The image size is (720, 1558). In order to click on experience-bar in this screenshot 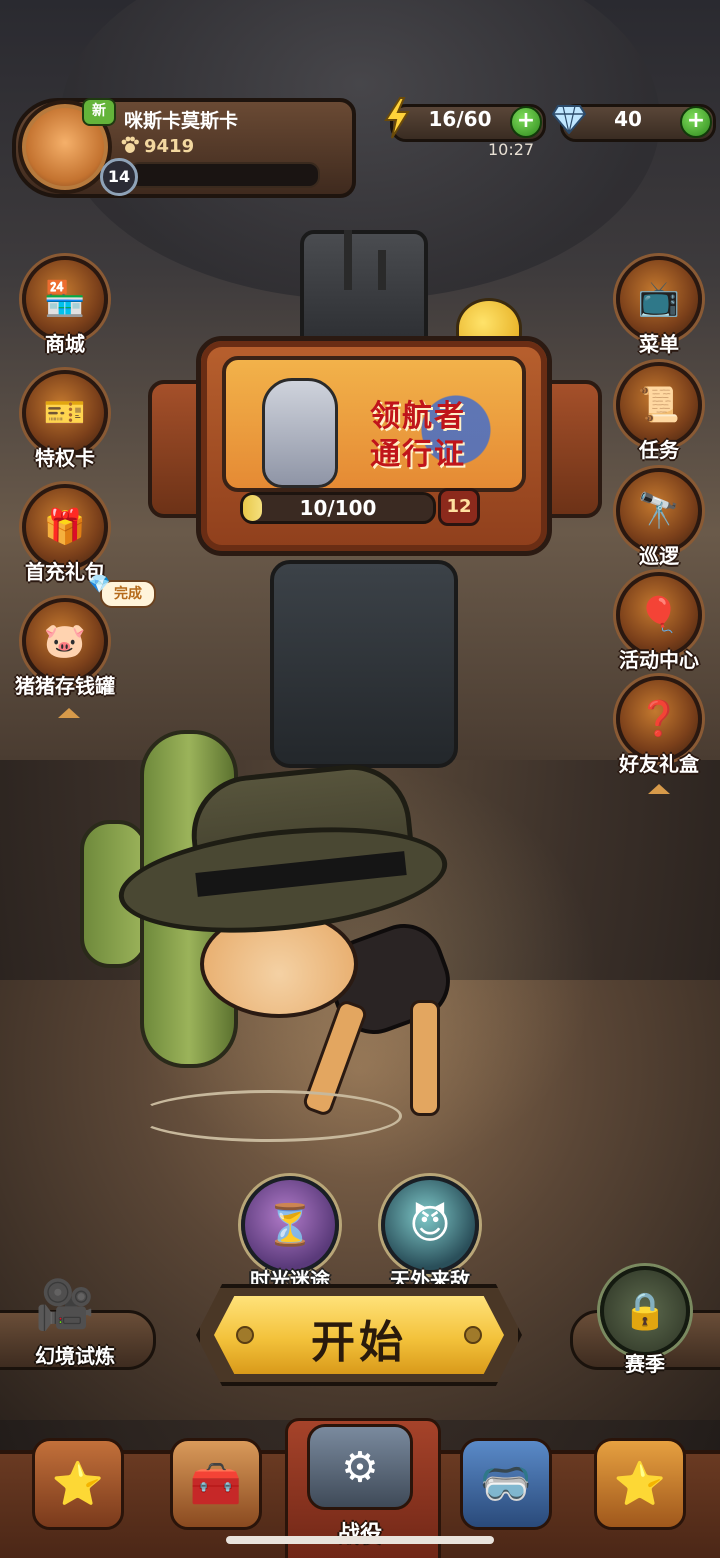, I will do `click(224, 175)`.